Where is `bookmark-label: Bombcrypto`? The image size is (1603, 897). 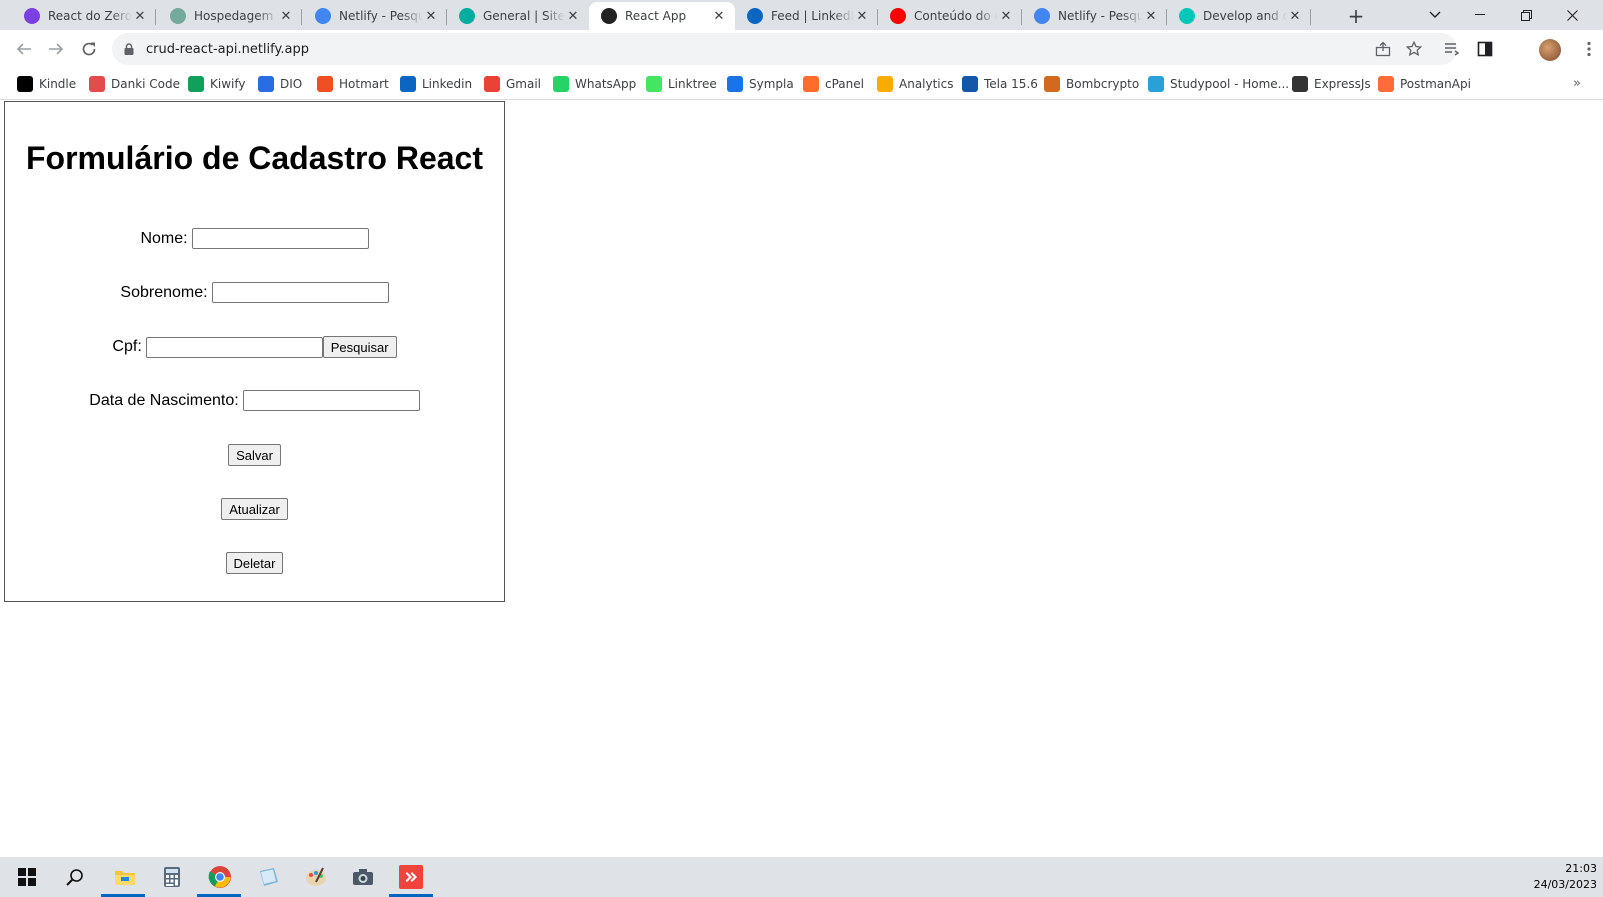 bookmark-label: Bombcrypto is located at coordinates (1103, 84).